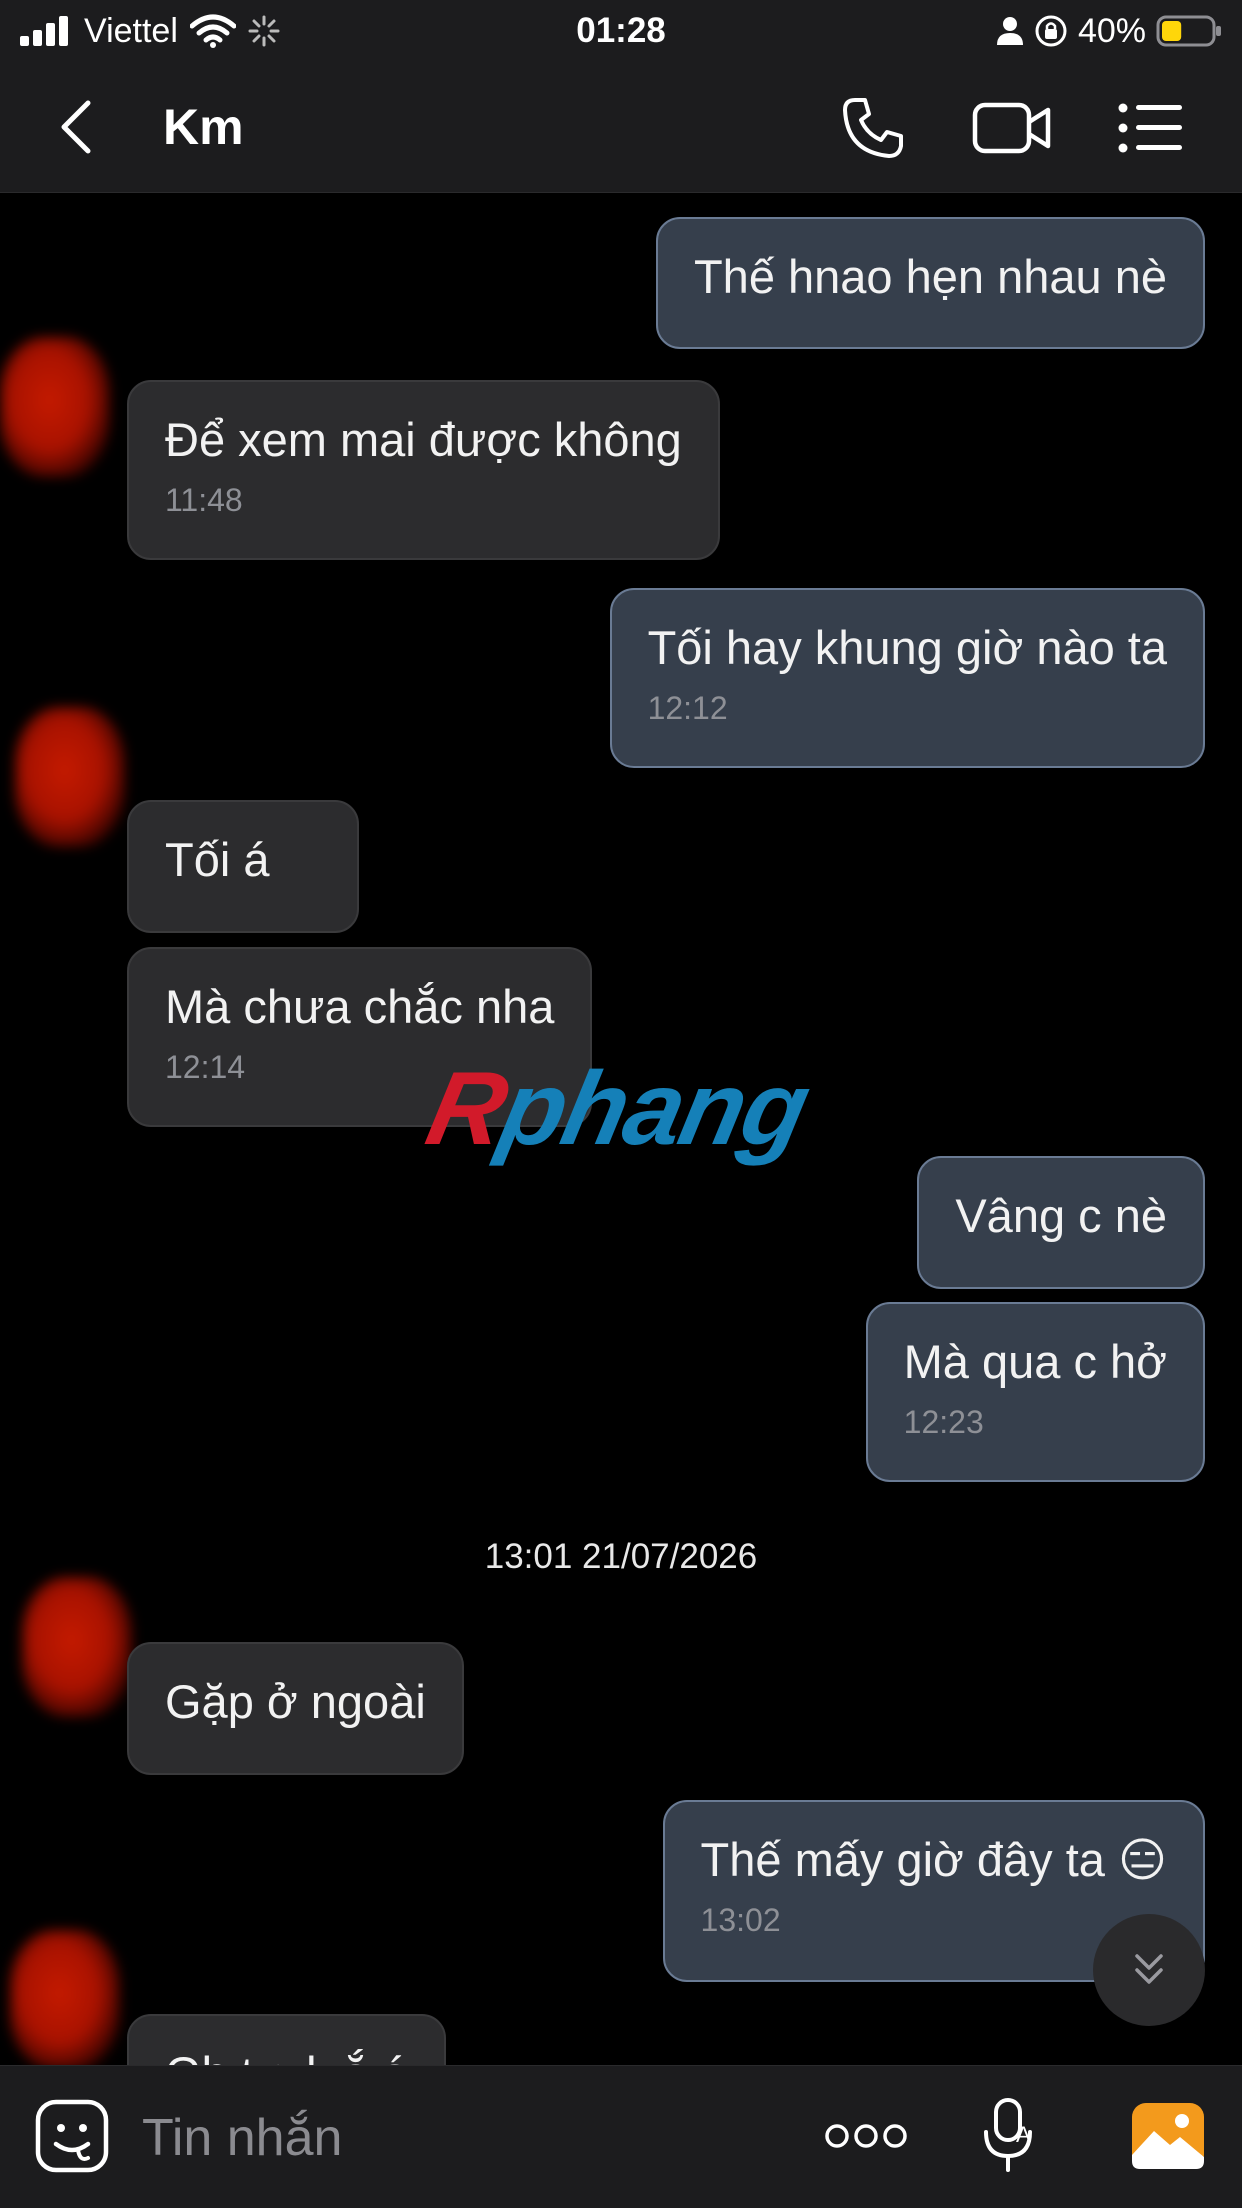 This screenshot has width=1242, height=2208. I want to click on menu-button, so click(1151, 128).